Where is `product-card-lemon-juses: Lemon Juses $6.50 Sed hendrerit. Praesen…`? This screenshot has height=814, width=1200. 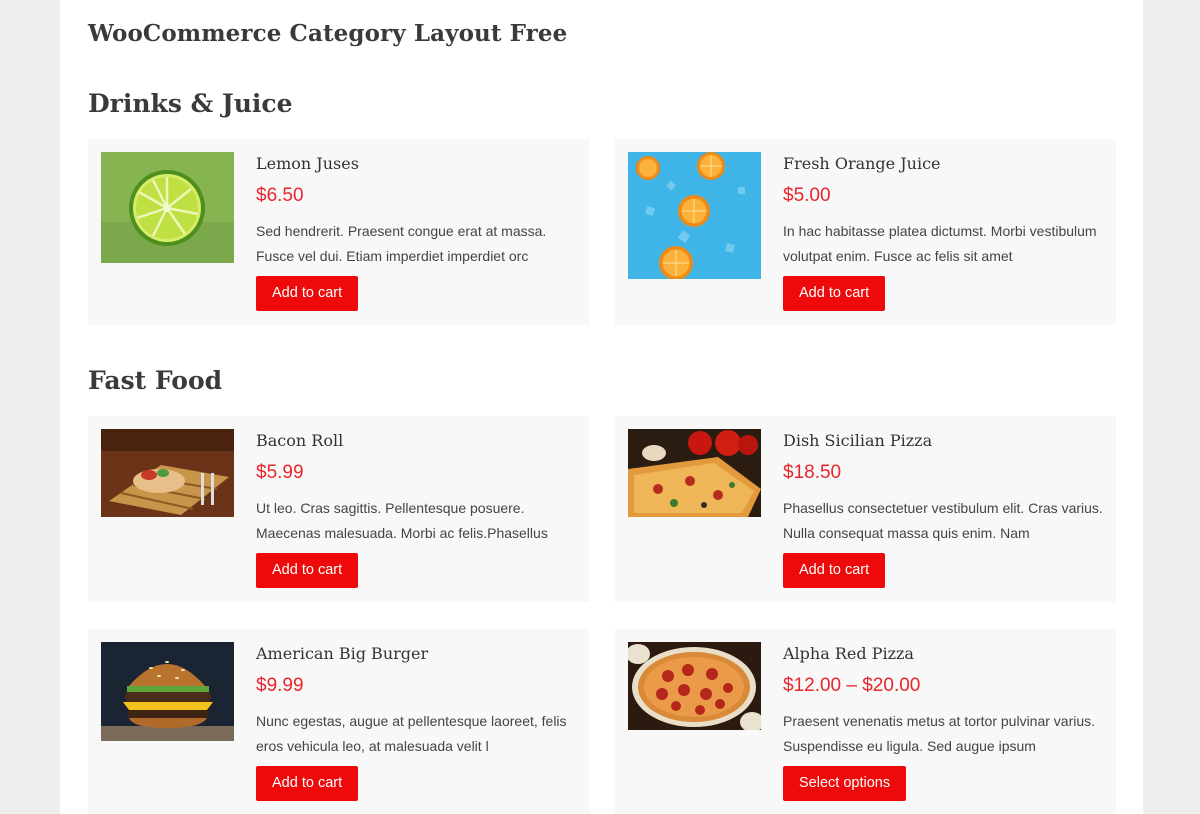
product-card-lemon-juses: Lemon Juses $6.50 Sed hendrerit. Praesen… is located at coordinates (338, 232).